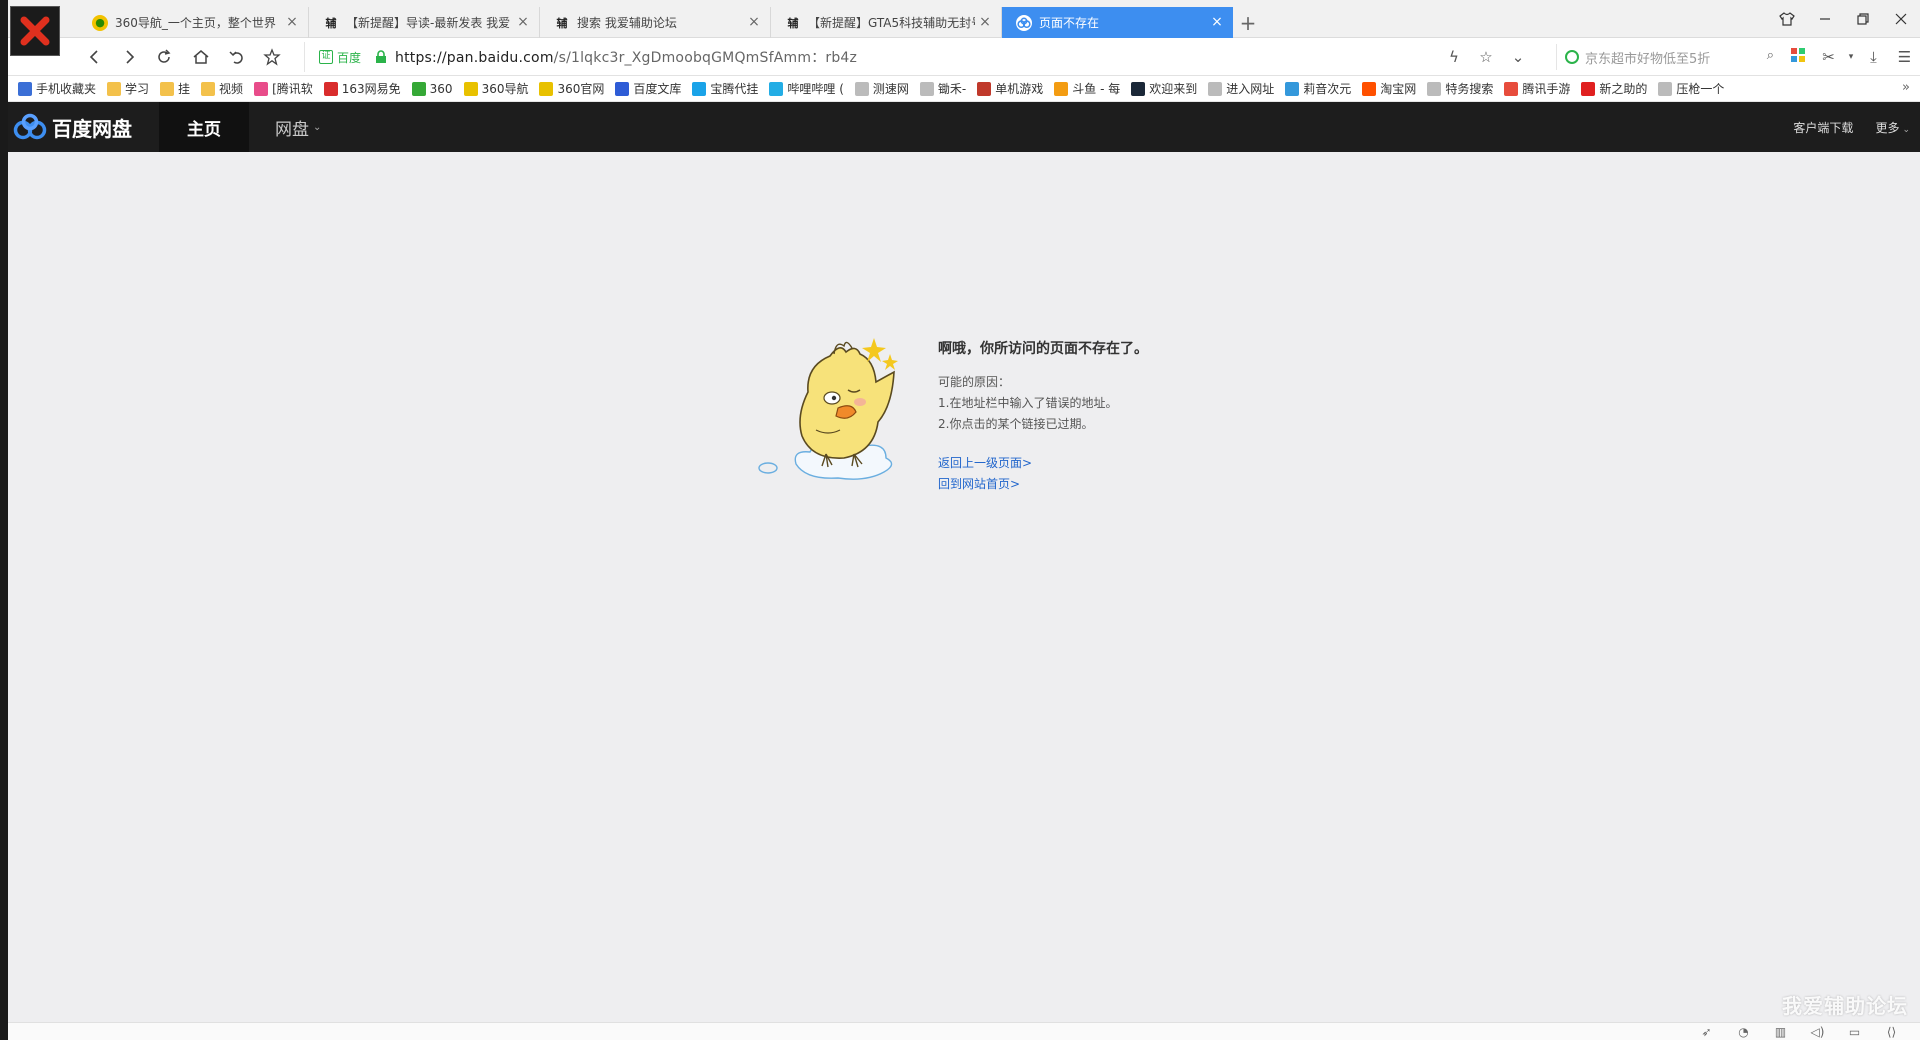 Image resolution: width=1920 pixels, height=1040 pixels. I want to click on trash-icon: ▥, so click(1780, 1032).